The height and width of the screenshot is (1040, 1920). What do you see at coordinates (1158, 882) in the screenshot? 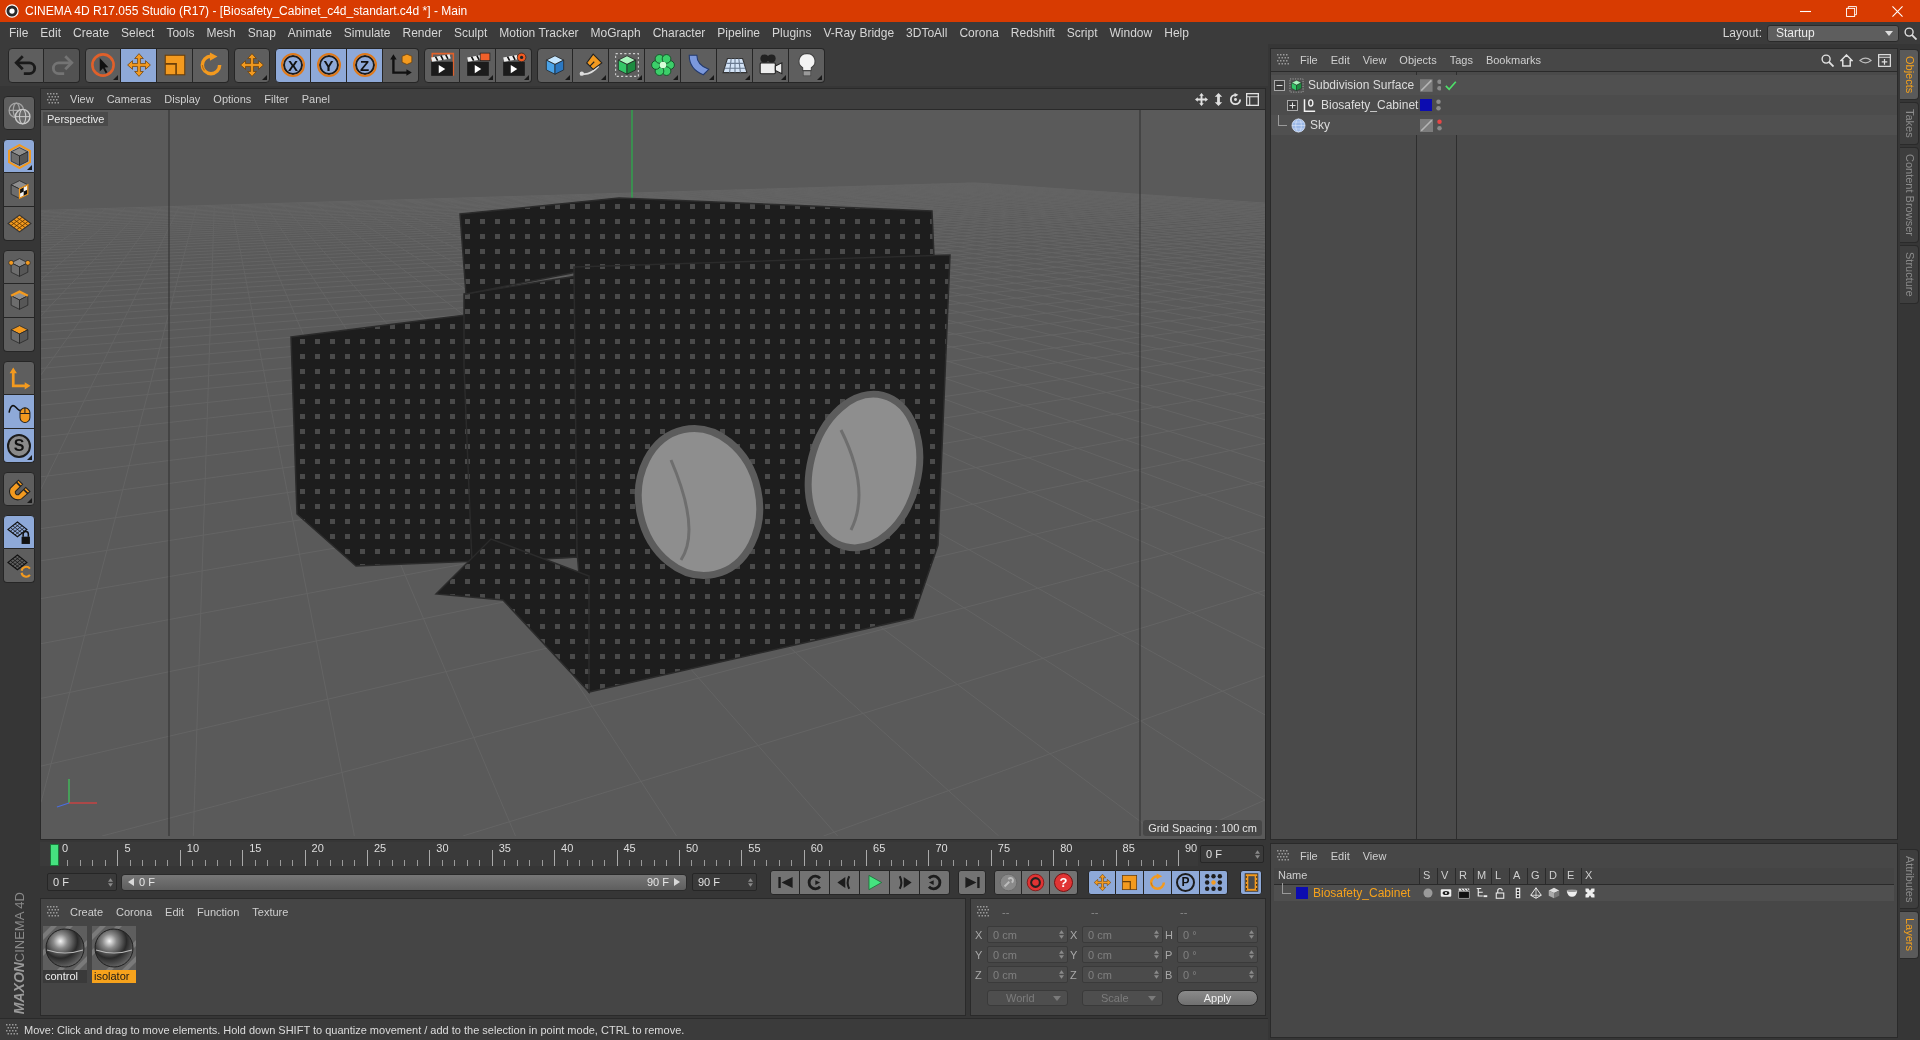
I see `key-rotation-button` at bounding box center [1158, 882].